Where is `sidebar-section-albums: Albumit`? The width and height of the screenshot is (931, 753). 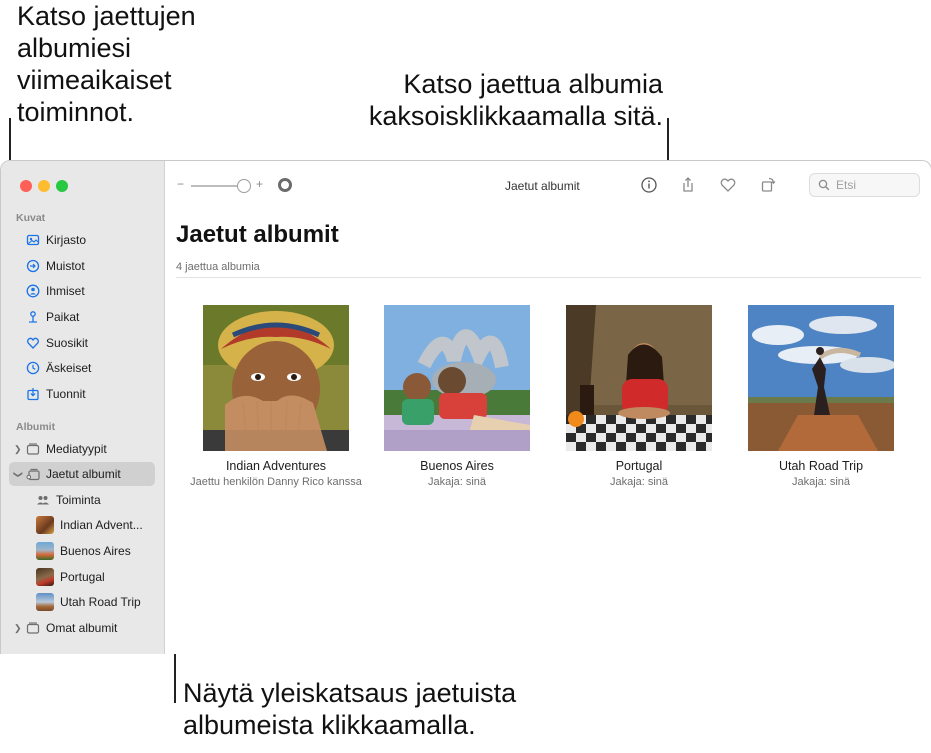
sidebar-section-albums: Albumit is located at coordinates (36, 427).